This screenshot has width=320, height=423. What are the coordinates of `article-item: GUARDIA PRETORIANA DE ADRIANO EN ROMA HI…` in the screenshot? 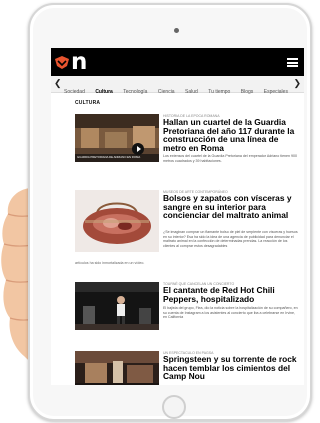 It's located at (187, 144).